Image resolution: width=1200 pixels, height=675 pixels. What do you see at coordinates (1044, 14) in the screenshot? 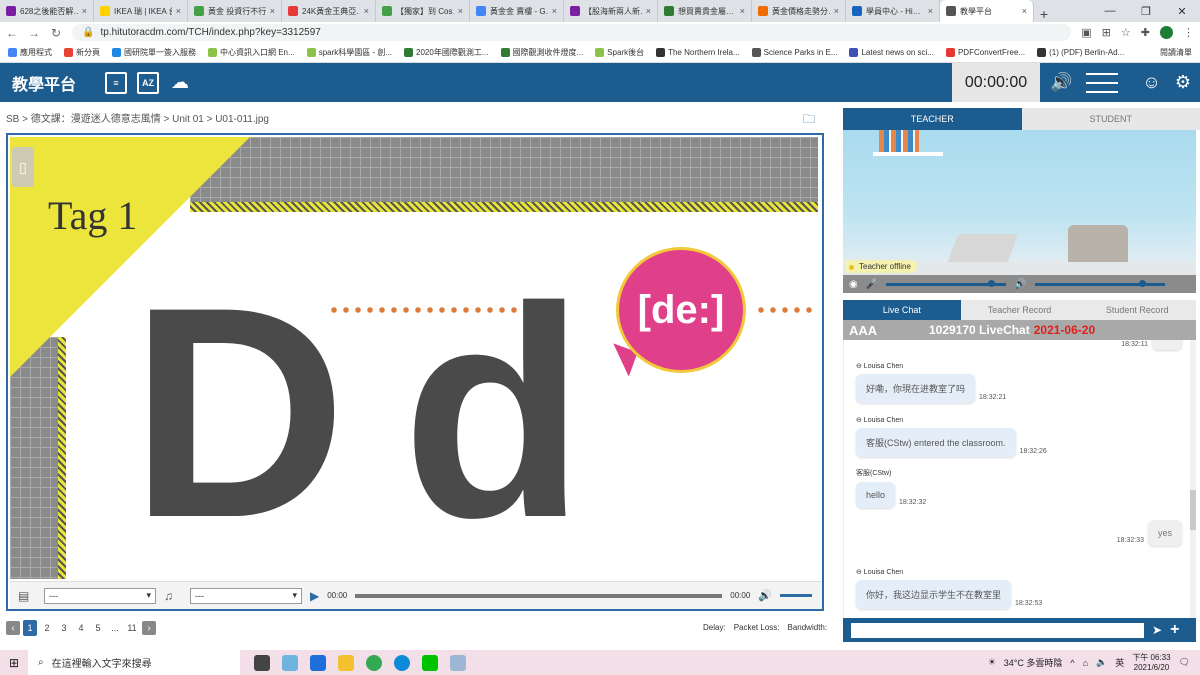
I see `new-tab-button: +` at bounding box center [1044, 14].